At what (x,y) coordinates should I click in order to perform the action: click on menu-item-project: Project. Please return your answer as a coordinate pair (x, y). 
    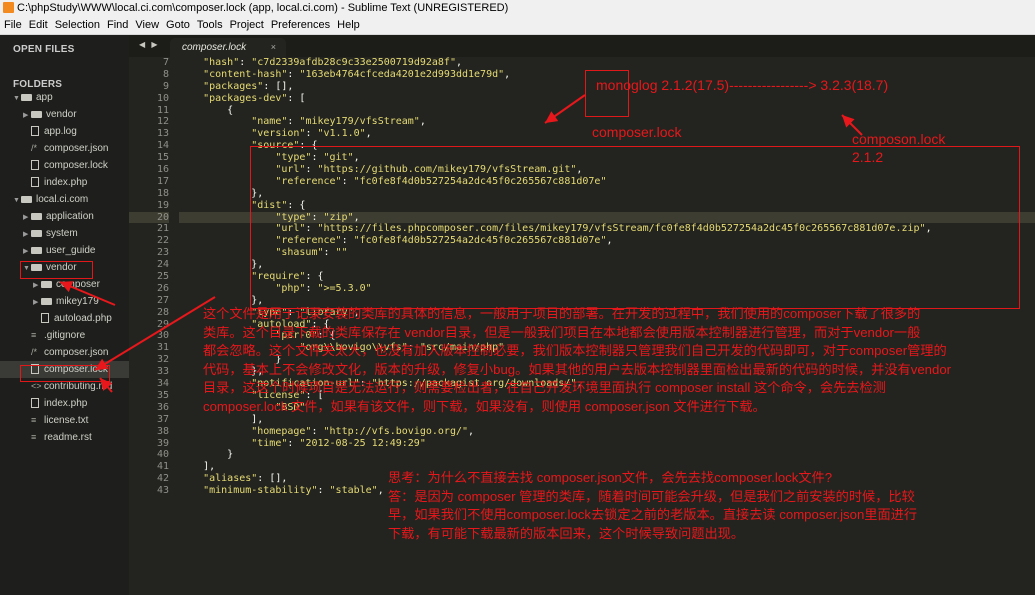
    Looking at the image, I should click on (246, 25).